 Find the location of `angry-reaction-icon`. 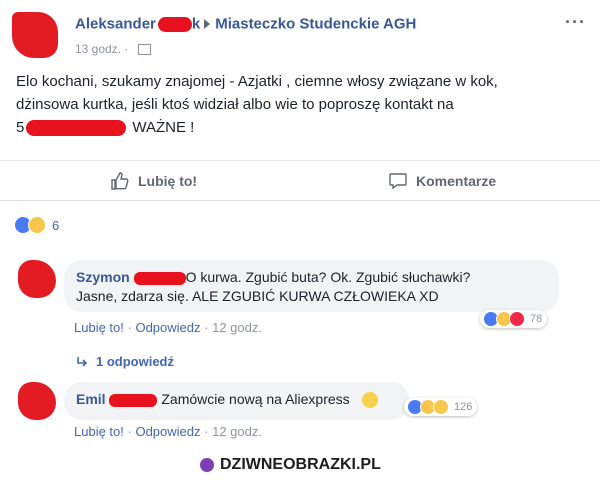

angry-reaction-icon is located at coordinates (517, 319).